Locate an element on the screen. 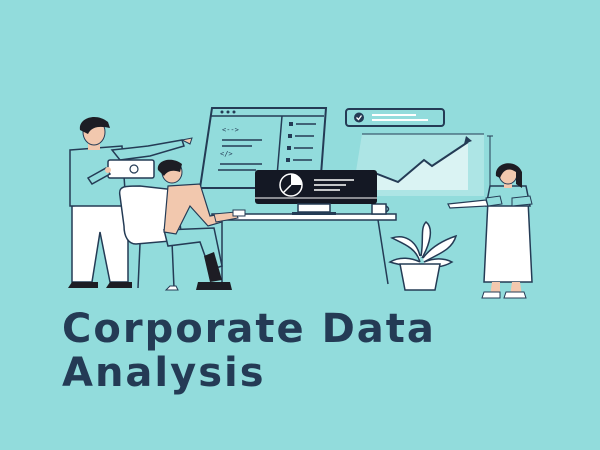 This screenshot has height=450, width=600. title-line-1: Corporate Data is located at coordinates (249, 329).